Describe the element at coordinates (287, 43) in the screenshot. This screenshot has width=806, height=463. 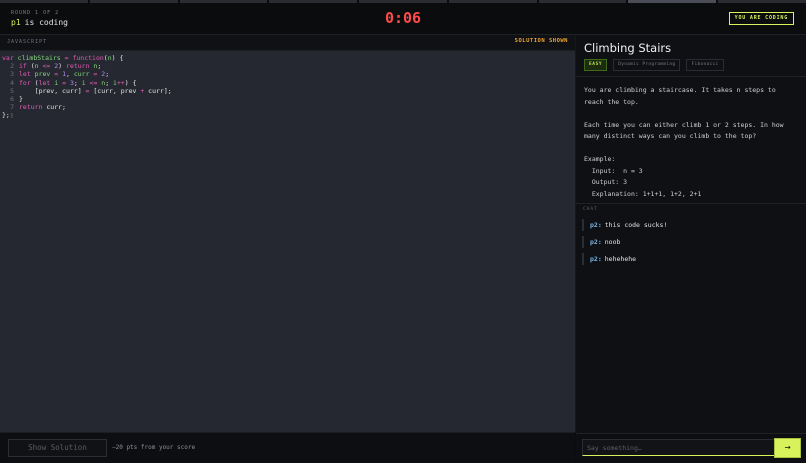
I see `editor-toolbar: JAVASCRIPT SOLUTION SHOWN` at that location.